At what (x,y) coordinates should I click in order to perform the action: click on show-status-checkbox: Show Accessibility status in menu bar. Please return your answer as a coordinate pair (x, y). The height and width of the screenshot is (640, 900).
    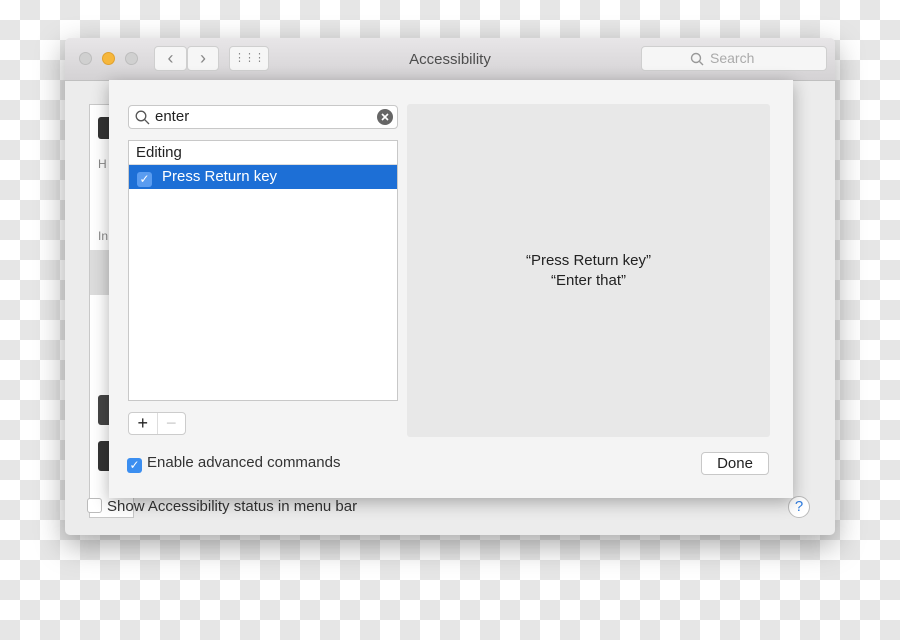
    Looking at the image, I should click on (222, 506).